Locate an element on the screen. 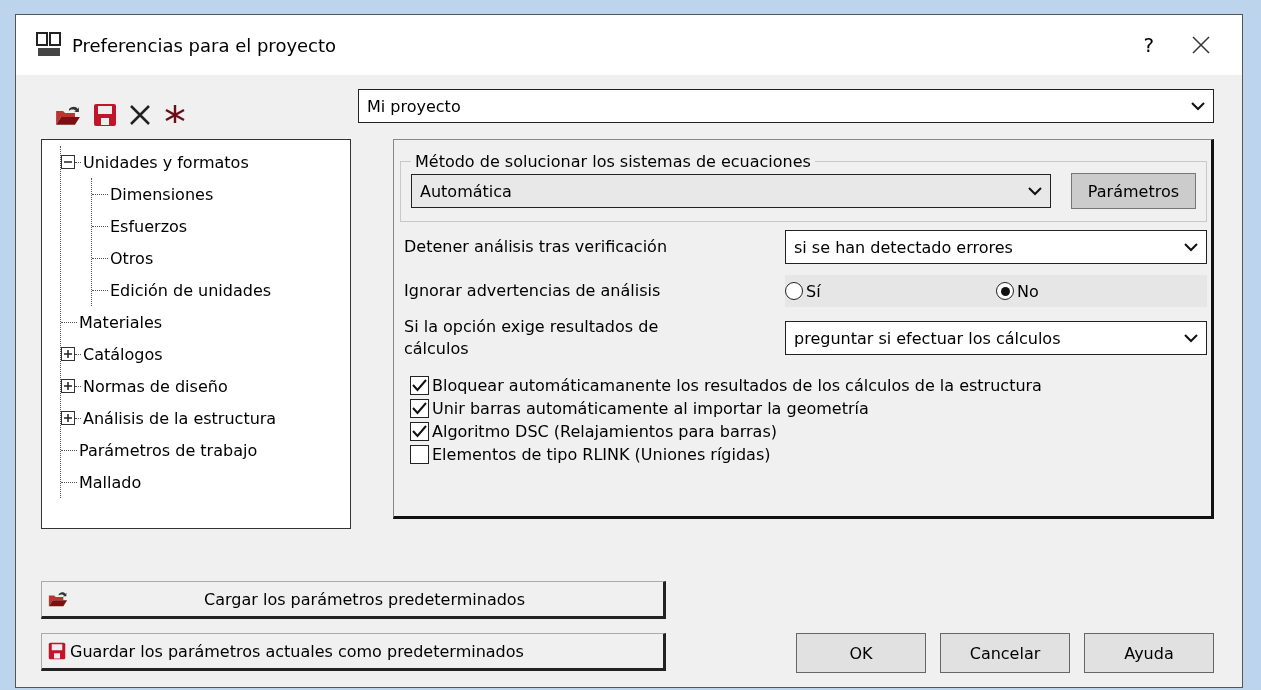 This screenshot has width=1261, height=690. dialog-button: Ayuda is located at coordinates (1149, 653).